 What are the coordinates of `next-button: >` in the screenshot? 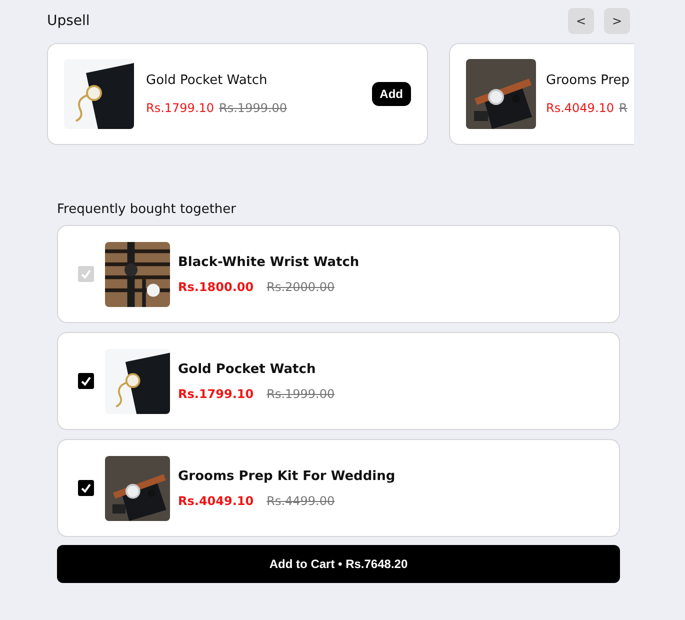 It's located at (617, 21).